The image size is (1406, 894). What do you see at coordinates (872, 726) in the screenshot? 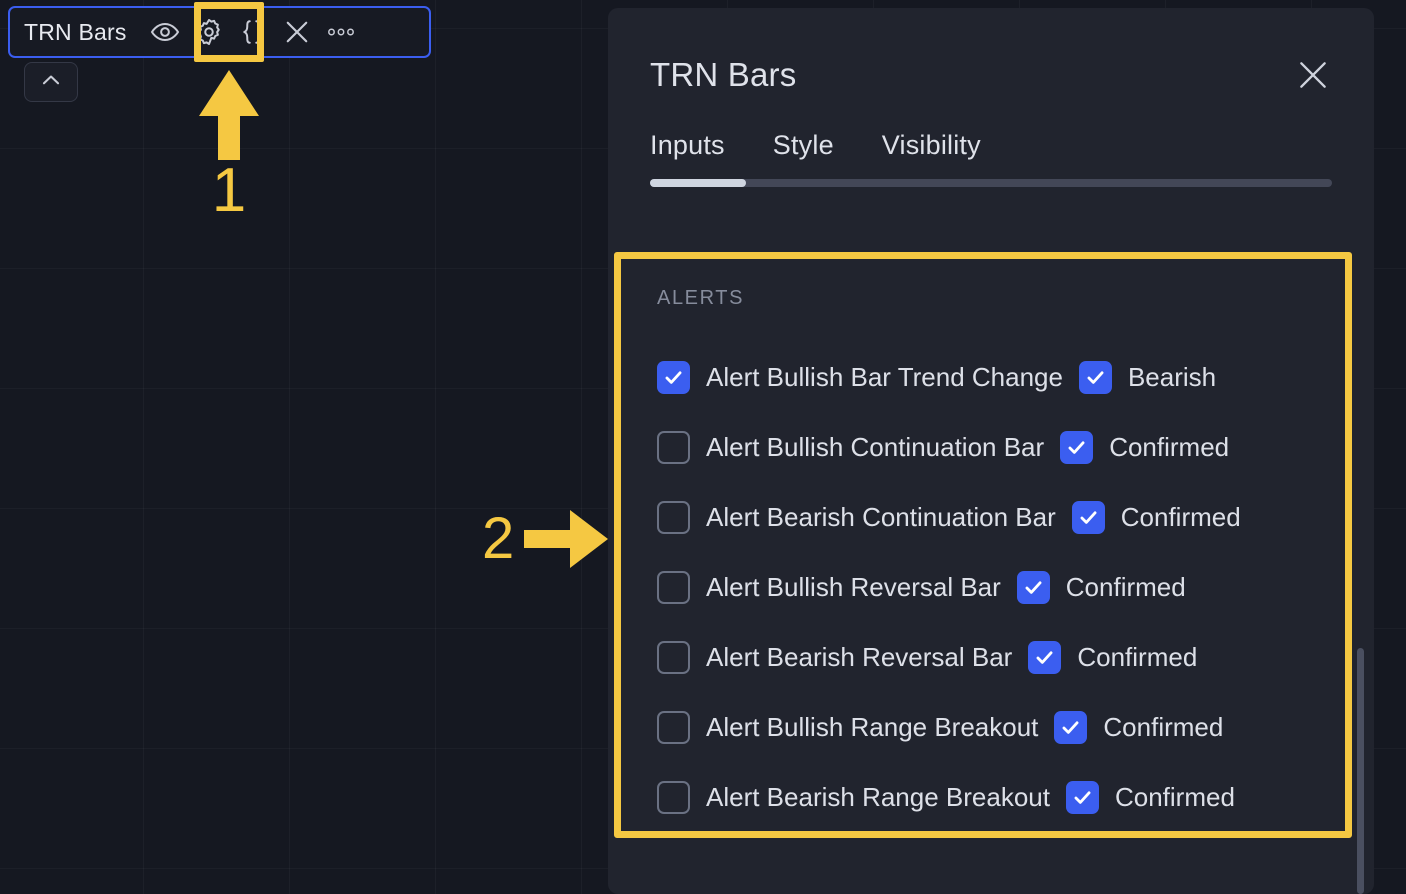
I see `alert-label: Alert Bullish Range Breakout` at bounding box center [872, 726].